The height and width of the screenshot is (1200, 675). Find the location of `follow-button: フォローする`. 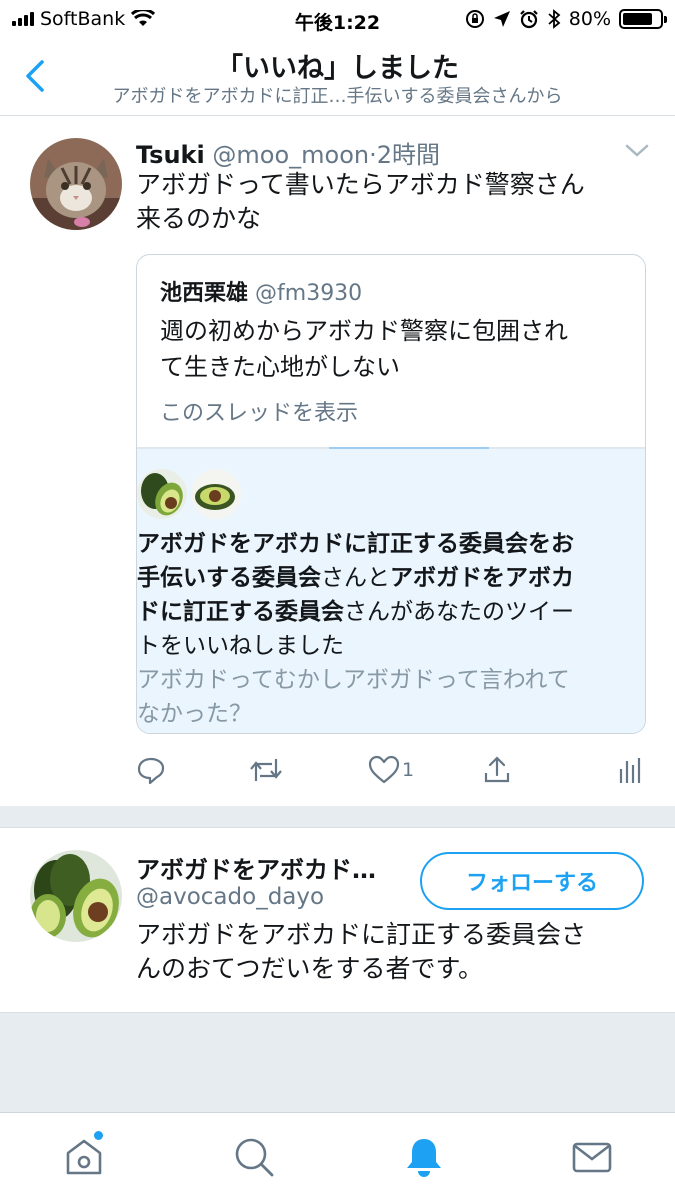

follow-button: フォローする is located at coordinates (532, 881).